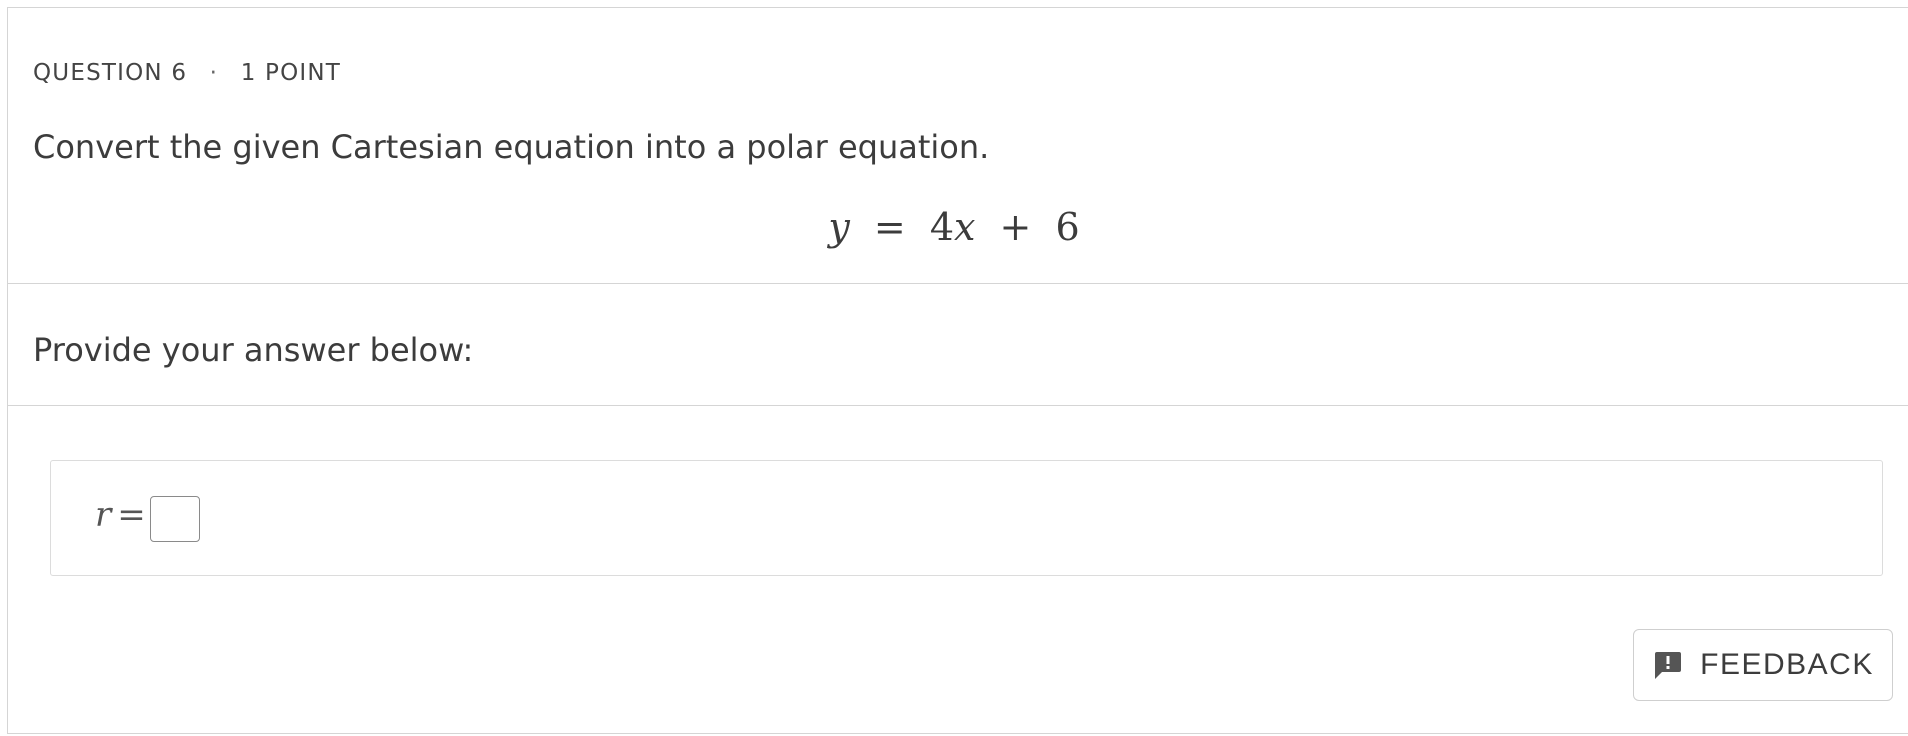 This screenshot has width=1908, height=736. Describe the element at coordinates (1067, 227) in the screenshot. I see `equation-const: 6` at that location.